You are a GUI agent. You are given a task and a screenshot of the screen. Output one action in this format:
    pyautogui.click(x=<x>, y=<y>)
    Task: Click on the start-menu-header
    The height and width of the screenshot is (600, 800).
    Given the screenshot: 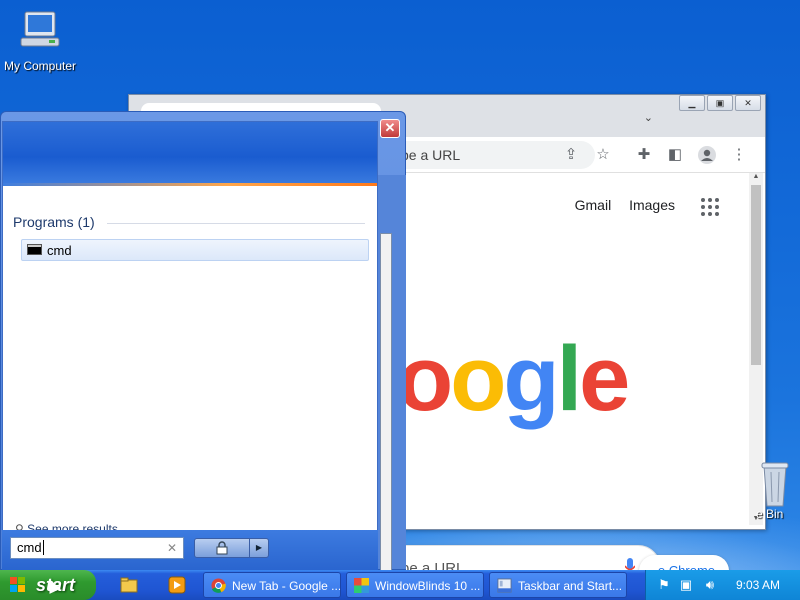 What is the action you would take?
    pyautogui.click(x=190, y=154)
    